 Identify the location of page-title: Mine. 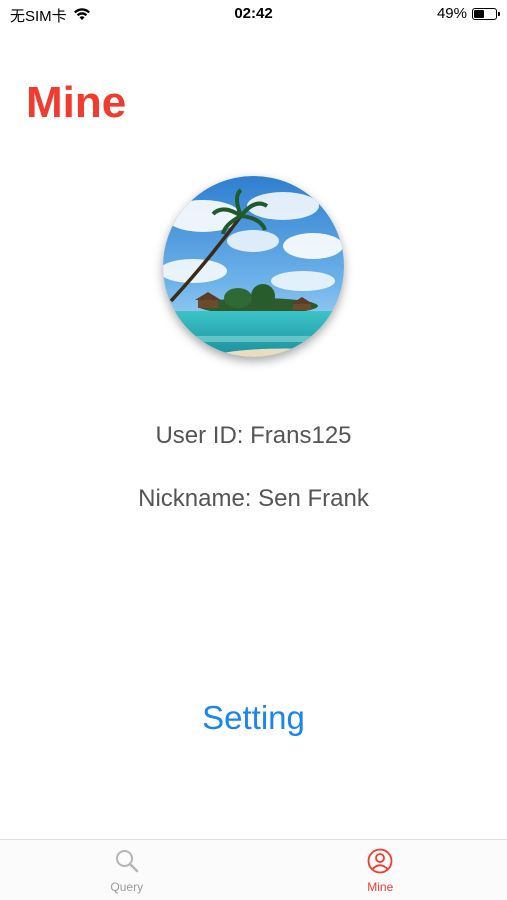
(76, 102).